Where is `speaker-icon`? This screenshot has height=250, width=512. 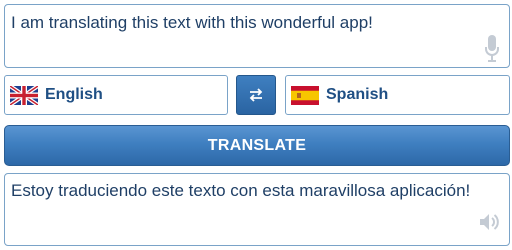
speaker-icon is located at coordinates (489, 224).